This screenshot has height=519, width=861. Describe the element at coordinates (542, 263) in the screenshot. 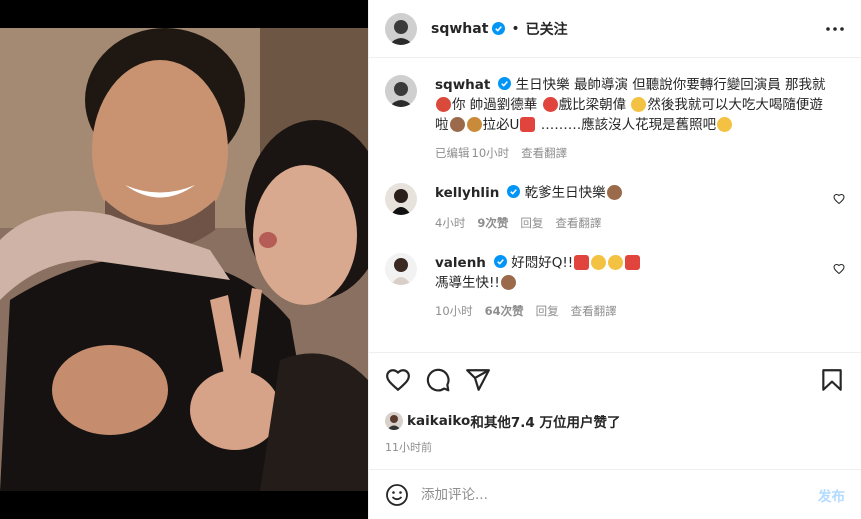

I see `comment-text-line-1: 好悶好Q!!` at that location.